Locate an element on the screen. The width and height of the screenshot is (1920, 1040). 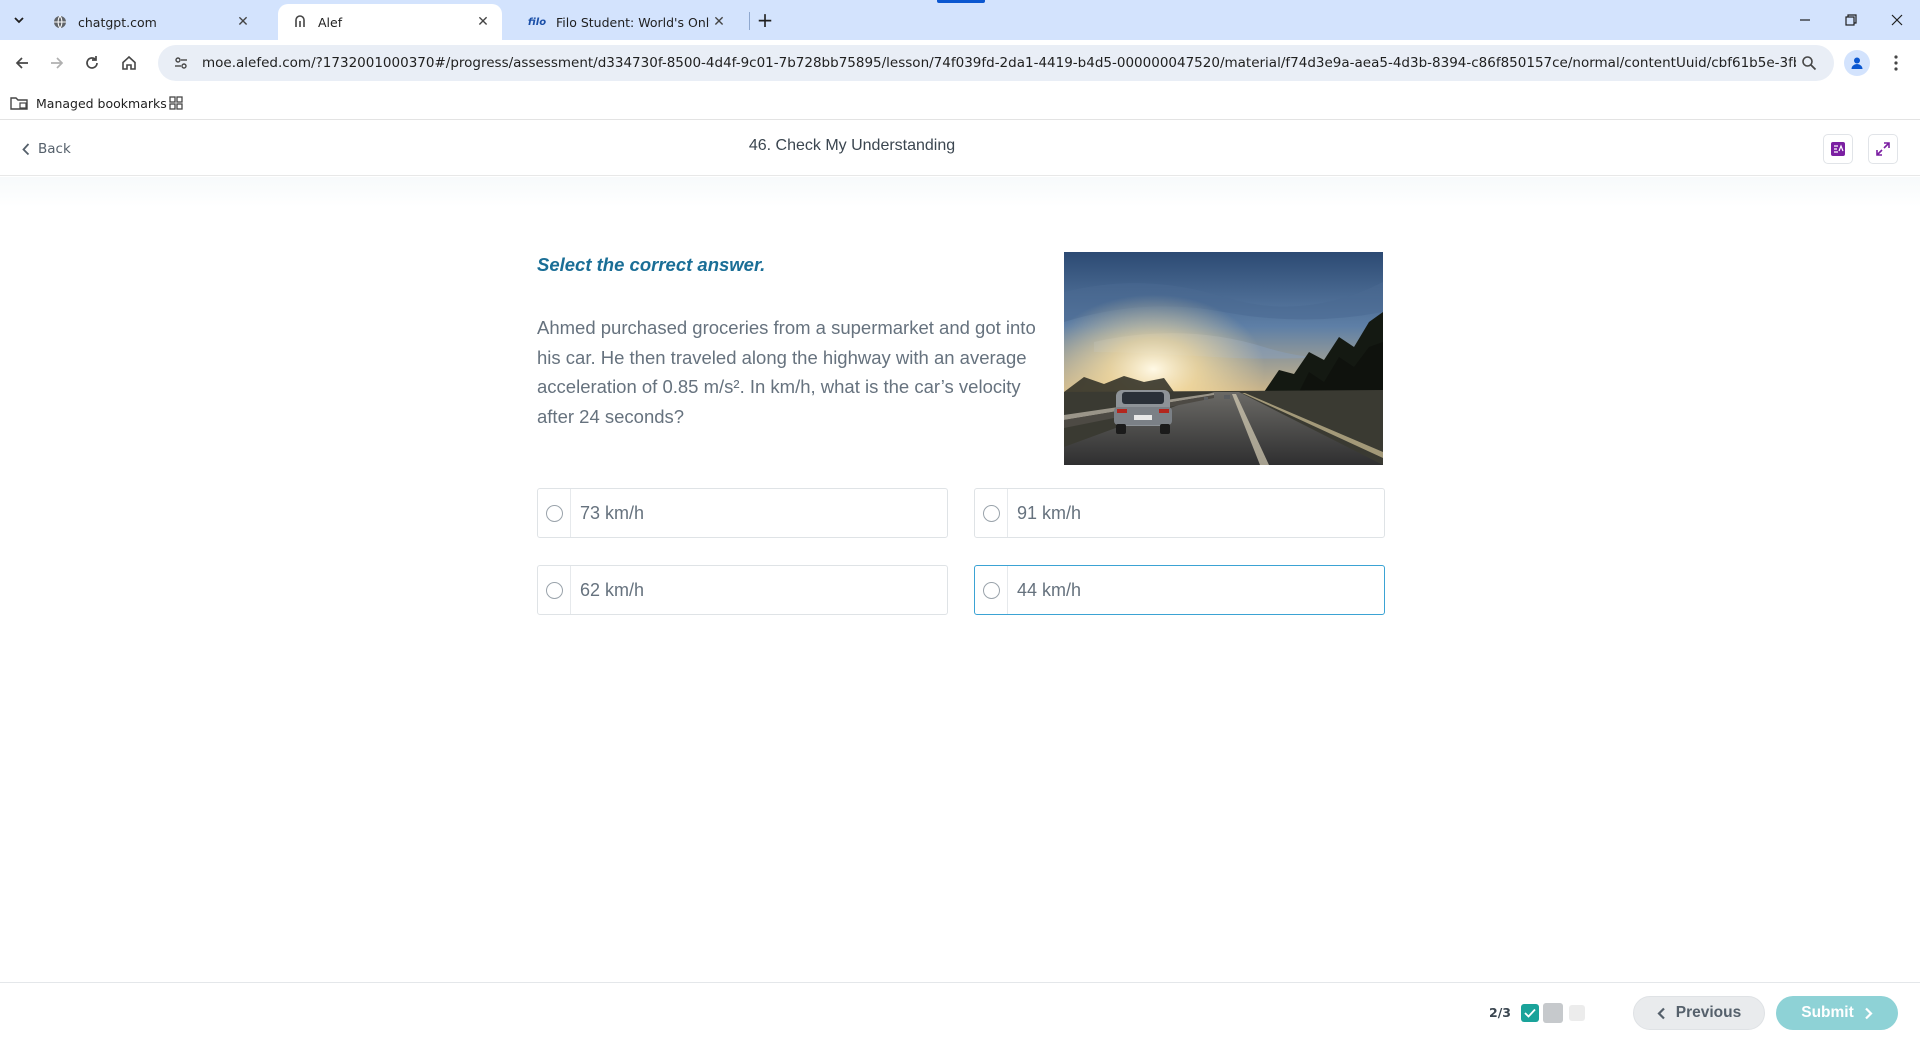
minimize-button is located at coordinates (1805, 20).